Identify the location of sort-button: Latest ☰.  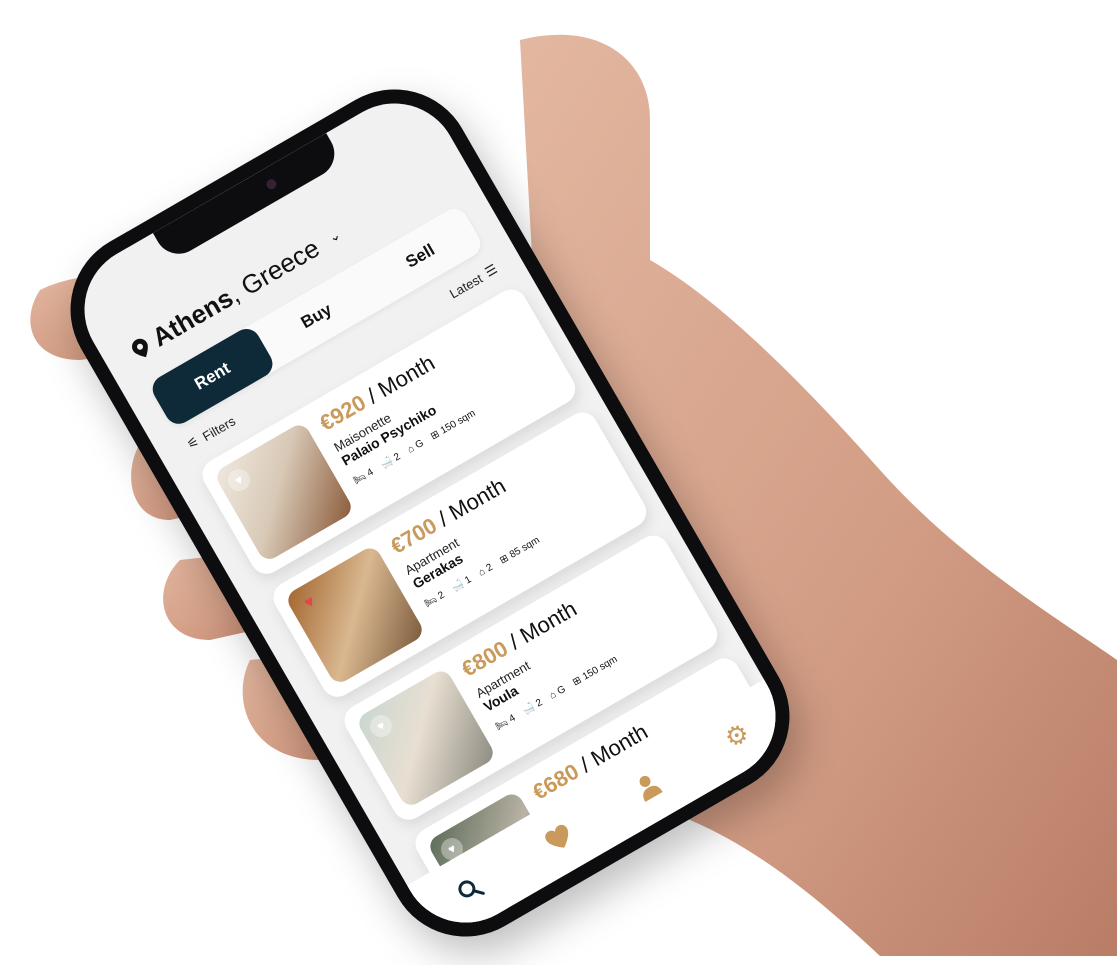
(473, 281).